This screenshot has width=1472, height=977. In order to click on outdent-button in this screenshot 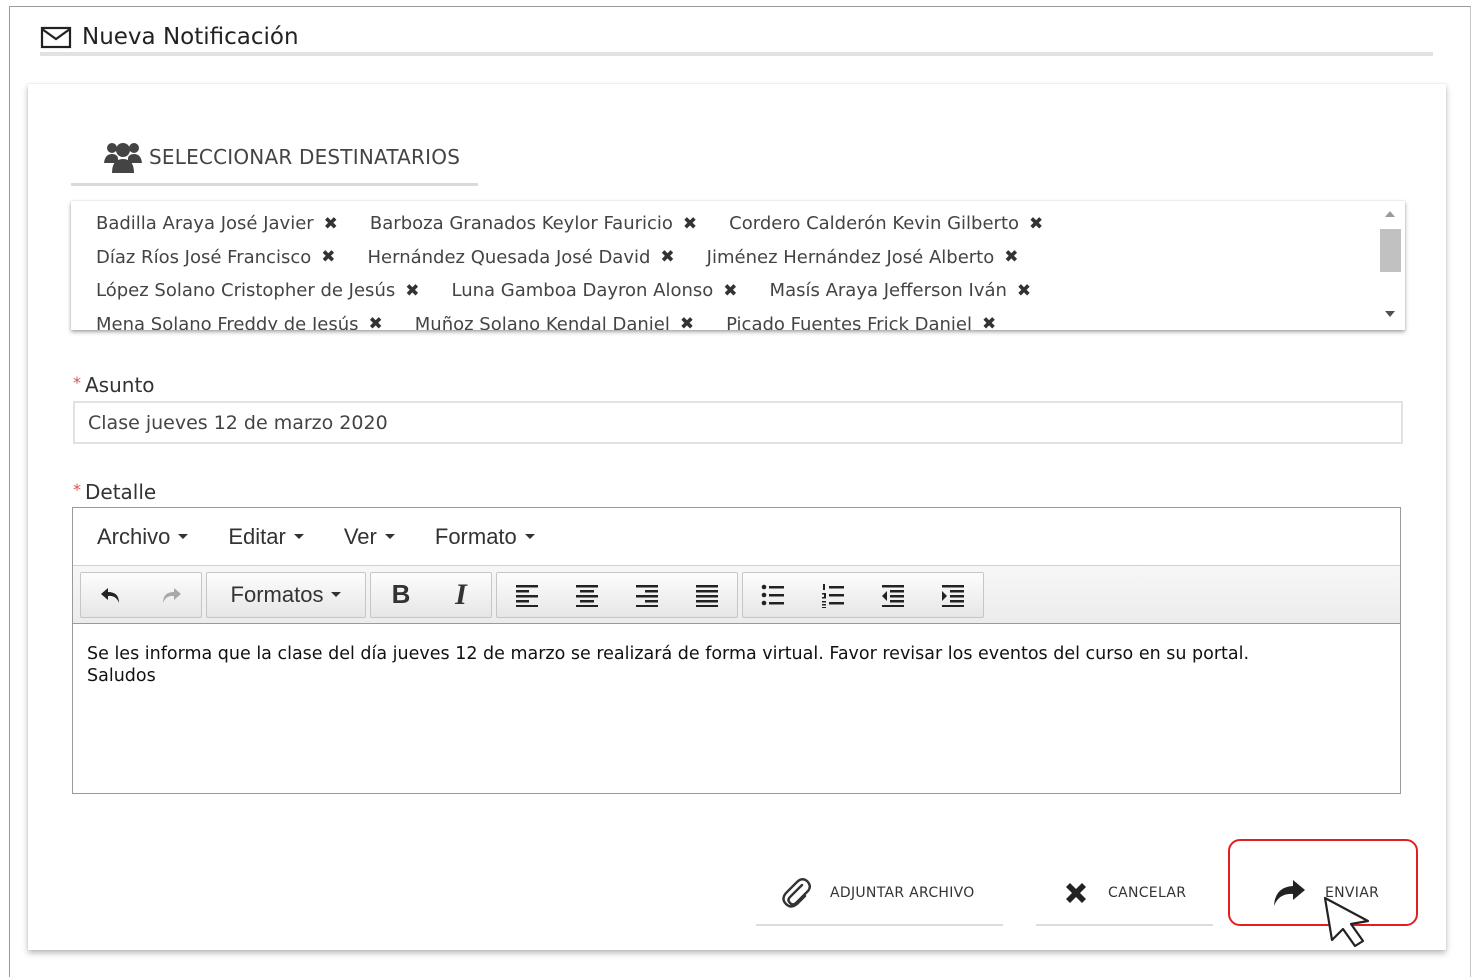, I will do `click(893, 595)`.